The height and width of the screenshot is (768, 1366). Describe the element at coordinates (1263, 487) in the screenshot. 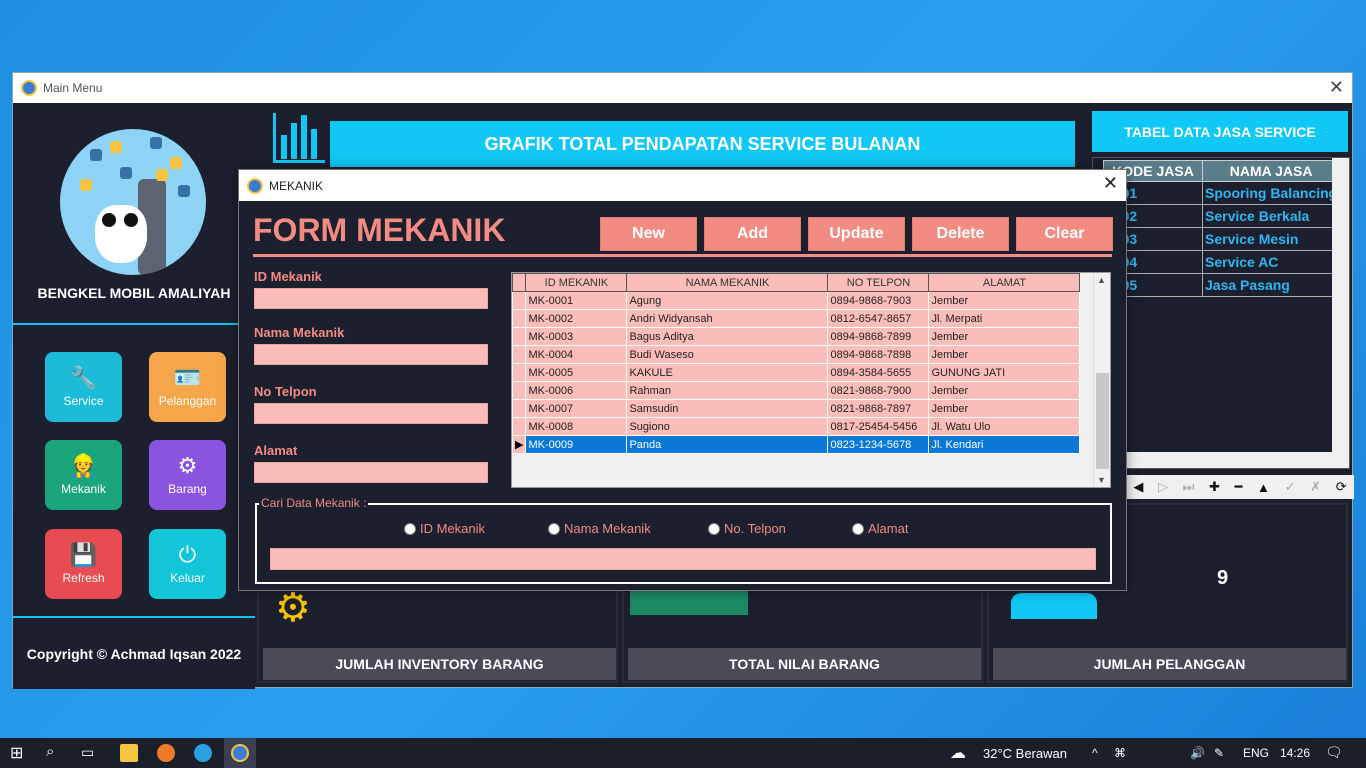

I see `edit-record-icon: ▲` at that location.